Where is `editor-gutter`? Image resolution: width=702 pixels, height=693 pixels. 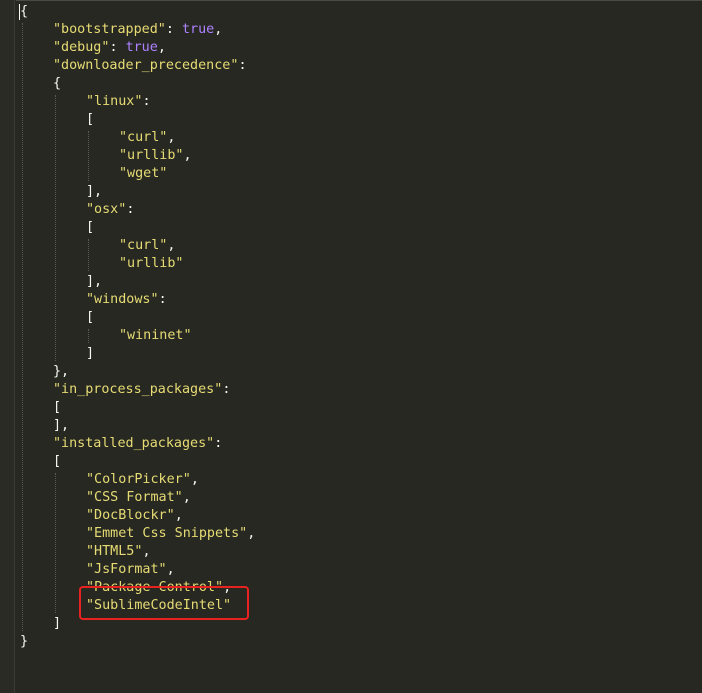
editor-gutter is located at coordinates (7, 346).